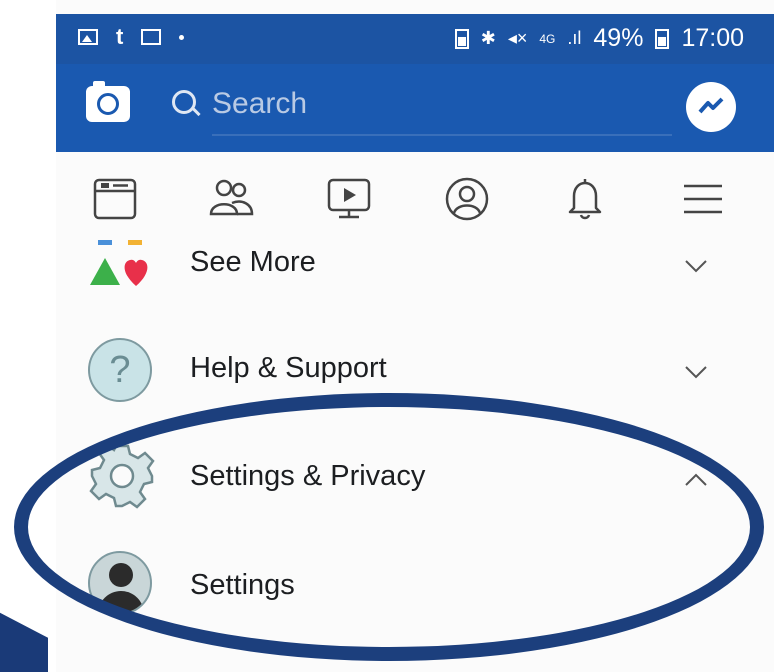 This screenshot has width=774, height=672. What do you see at coordinates (467, 199) in the screenshot?
I see `profile-icon` at bounding box center [467, 199].